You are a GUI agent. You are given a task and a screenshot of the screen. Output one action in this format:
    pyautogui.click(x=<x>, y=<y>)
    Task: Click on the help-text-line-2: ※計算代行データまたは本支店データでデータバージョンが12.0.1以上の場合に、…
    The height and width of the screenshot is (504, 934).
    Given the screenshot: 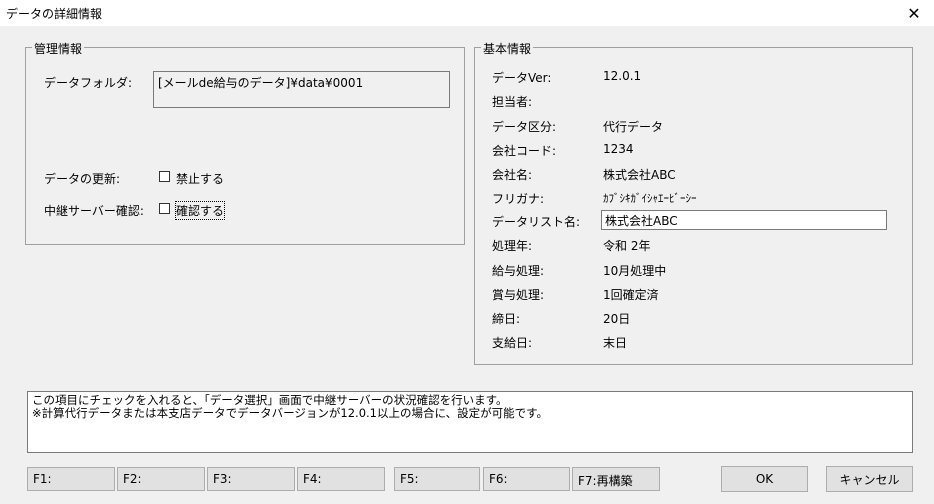 What is the action you would take?
    pyautogui.click(x=290, y=413)
    